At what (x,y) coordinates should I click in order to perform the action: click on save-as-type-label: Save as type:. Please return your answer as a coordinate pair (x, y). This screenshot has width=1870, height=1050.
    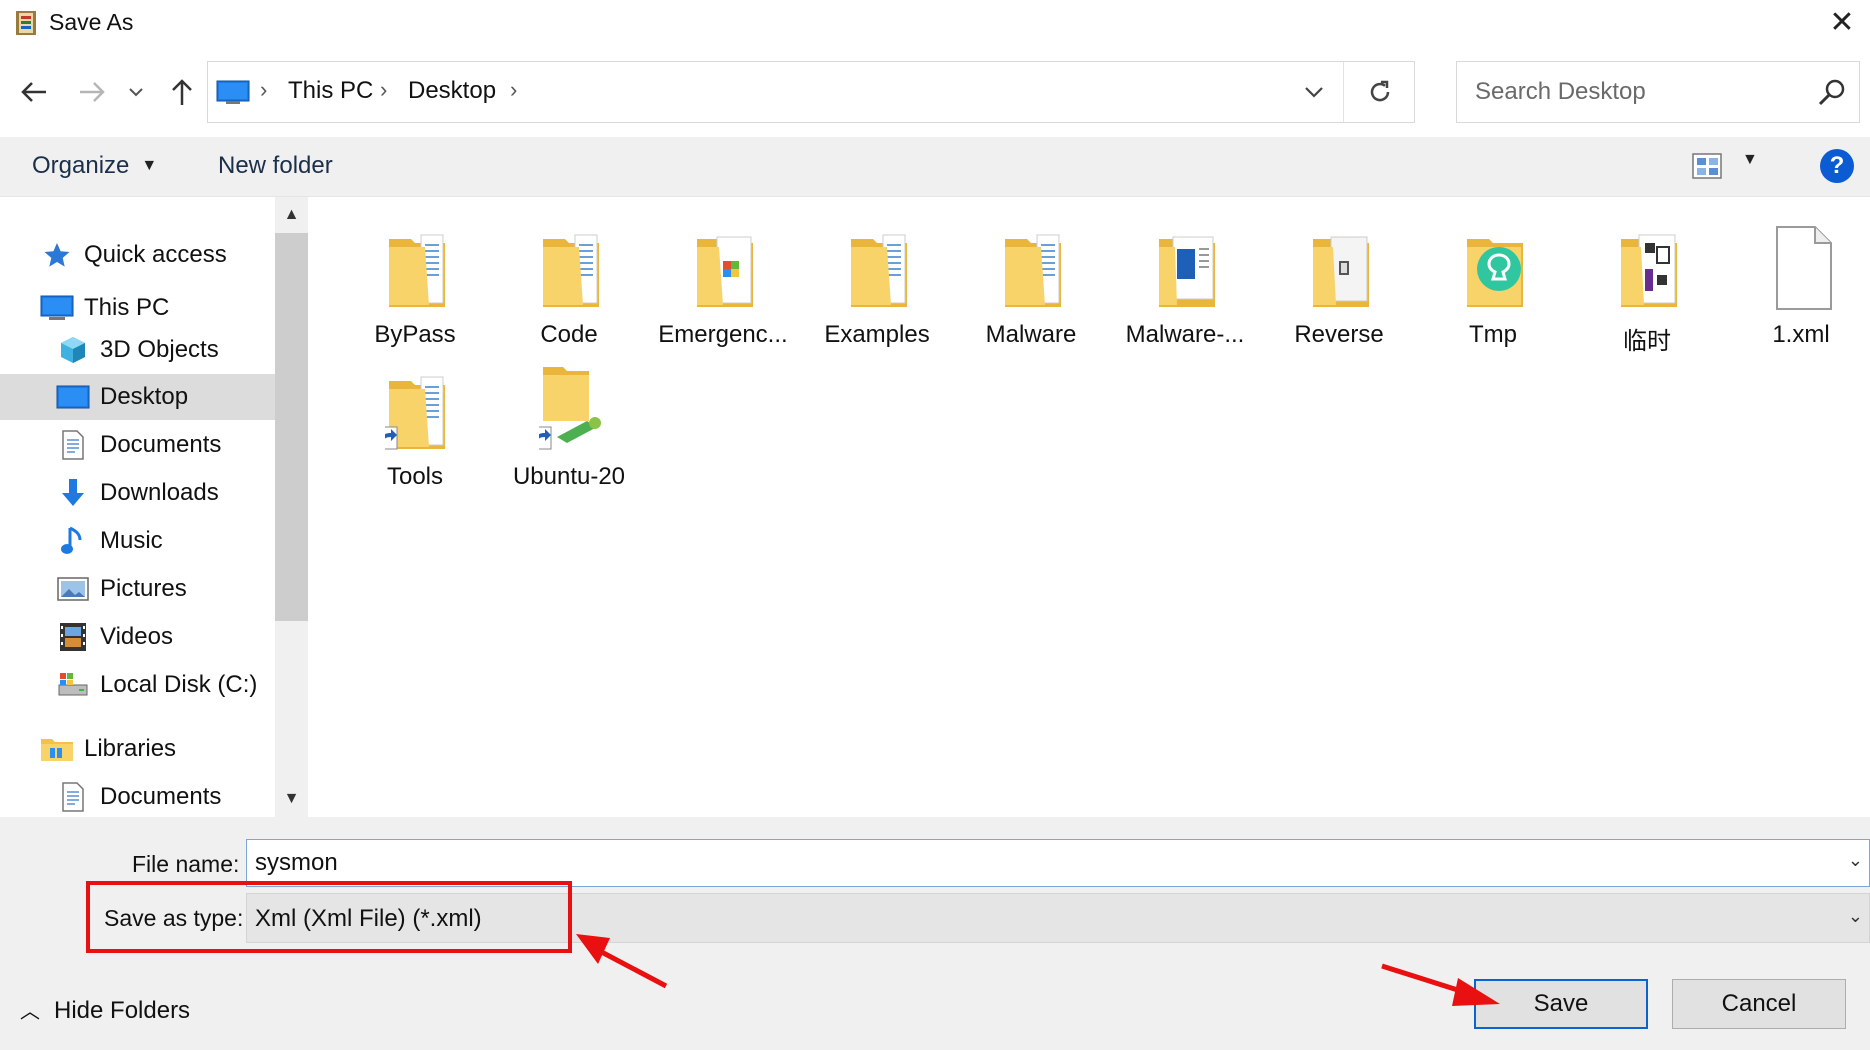
    Looking at the image, I should click on (174, 918).